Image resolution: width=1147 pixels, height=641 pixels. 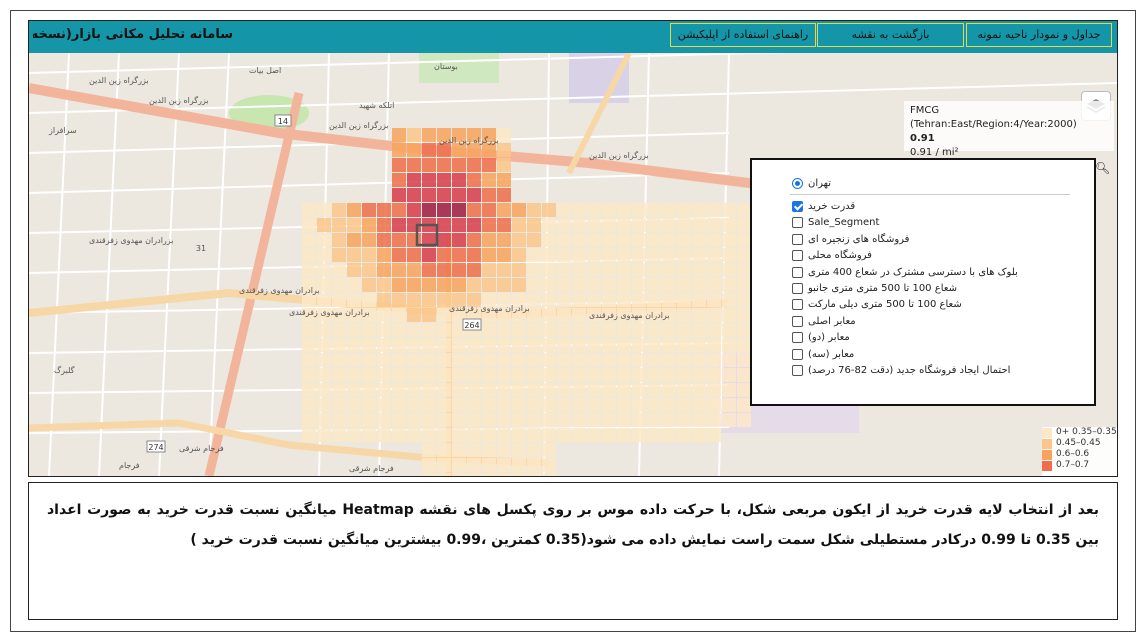 What do you see at coordinates (930, 207) in the screenshot?
I see `layer-purchasing-power: قدرت خرید` at bounding box center [930, 207].